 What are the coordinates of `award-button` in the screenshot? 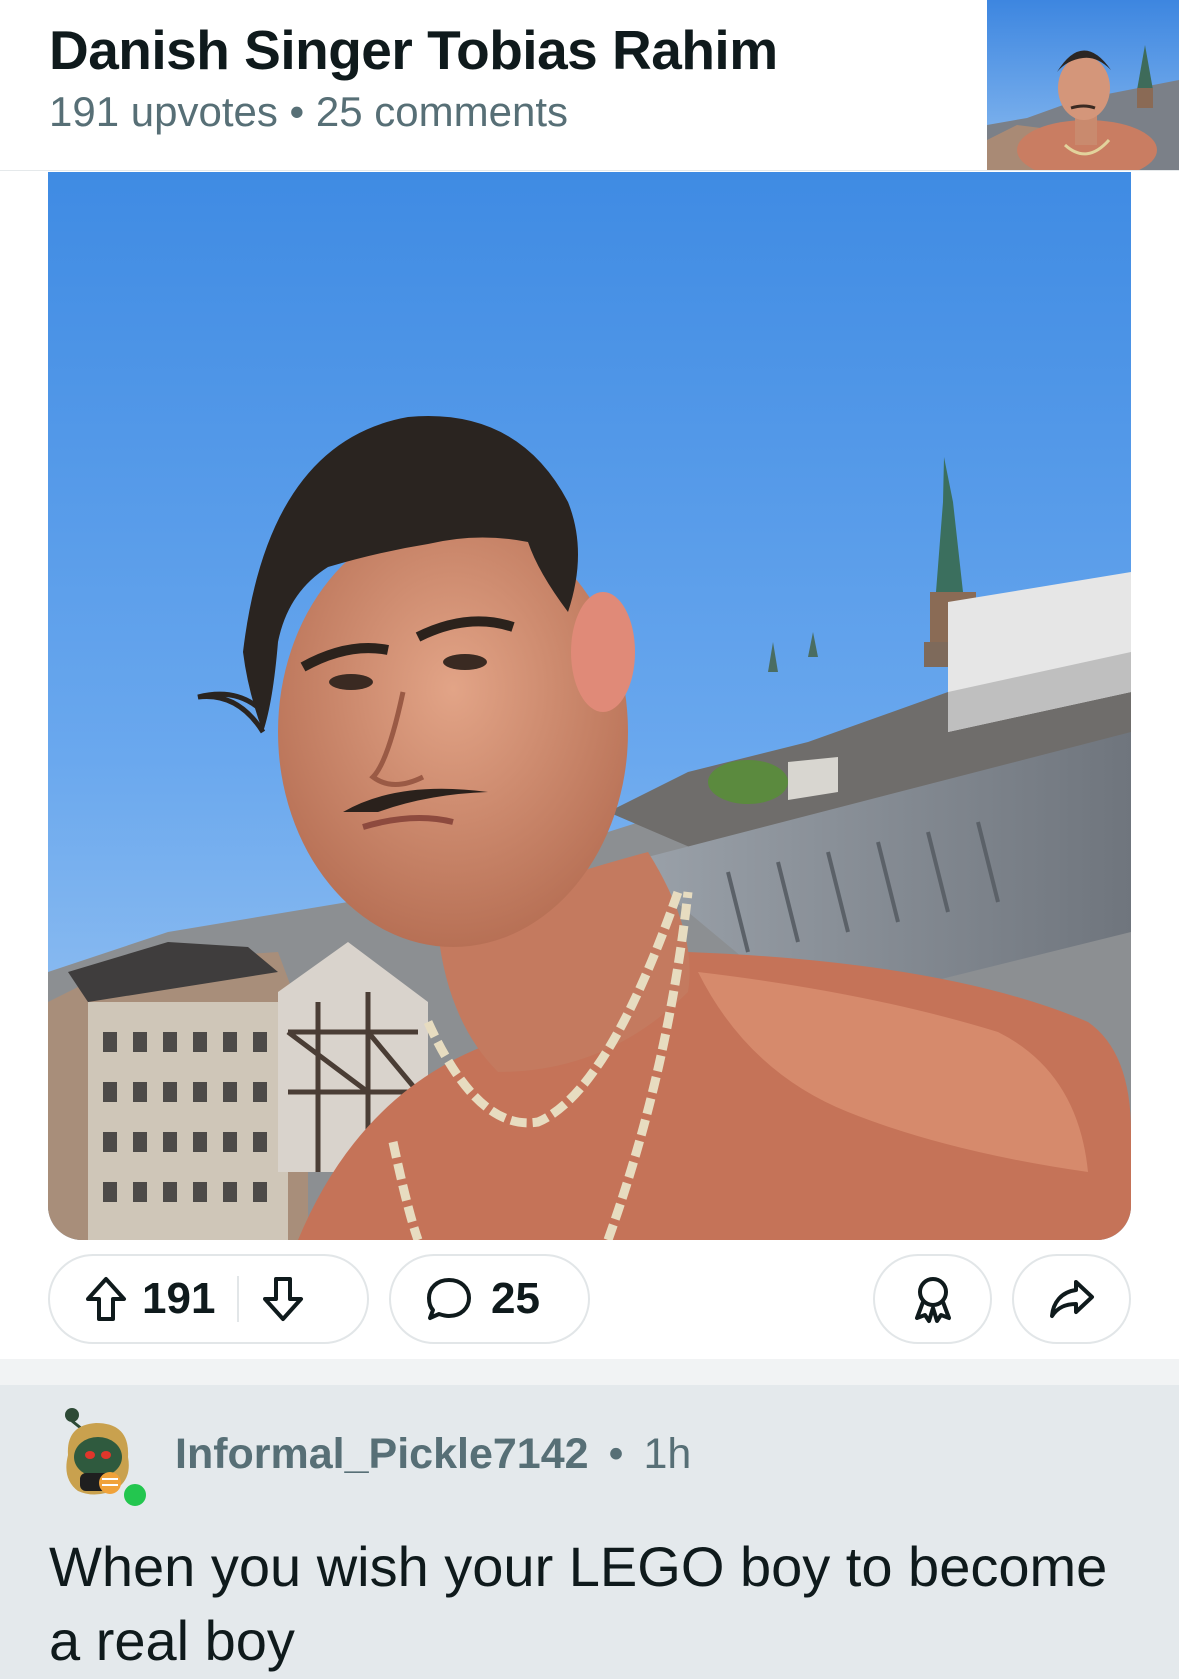 It's located at (932, 1299).